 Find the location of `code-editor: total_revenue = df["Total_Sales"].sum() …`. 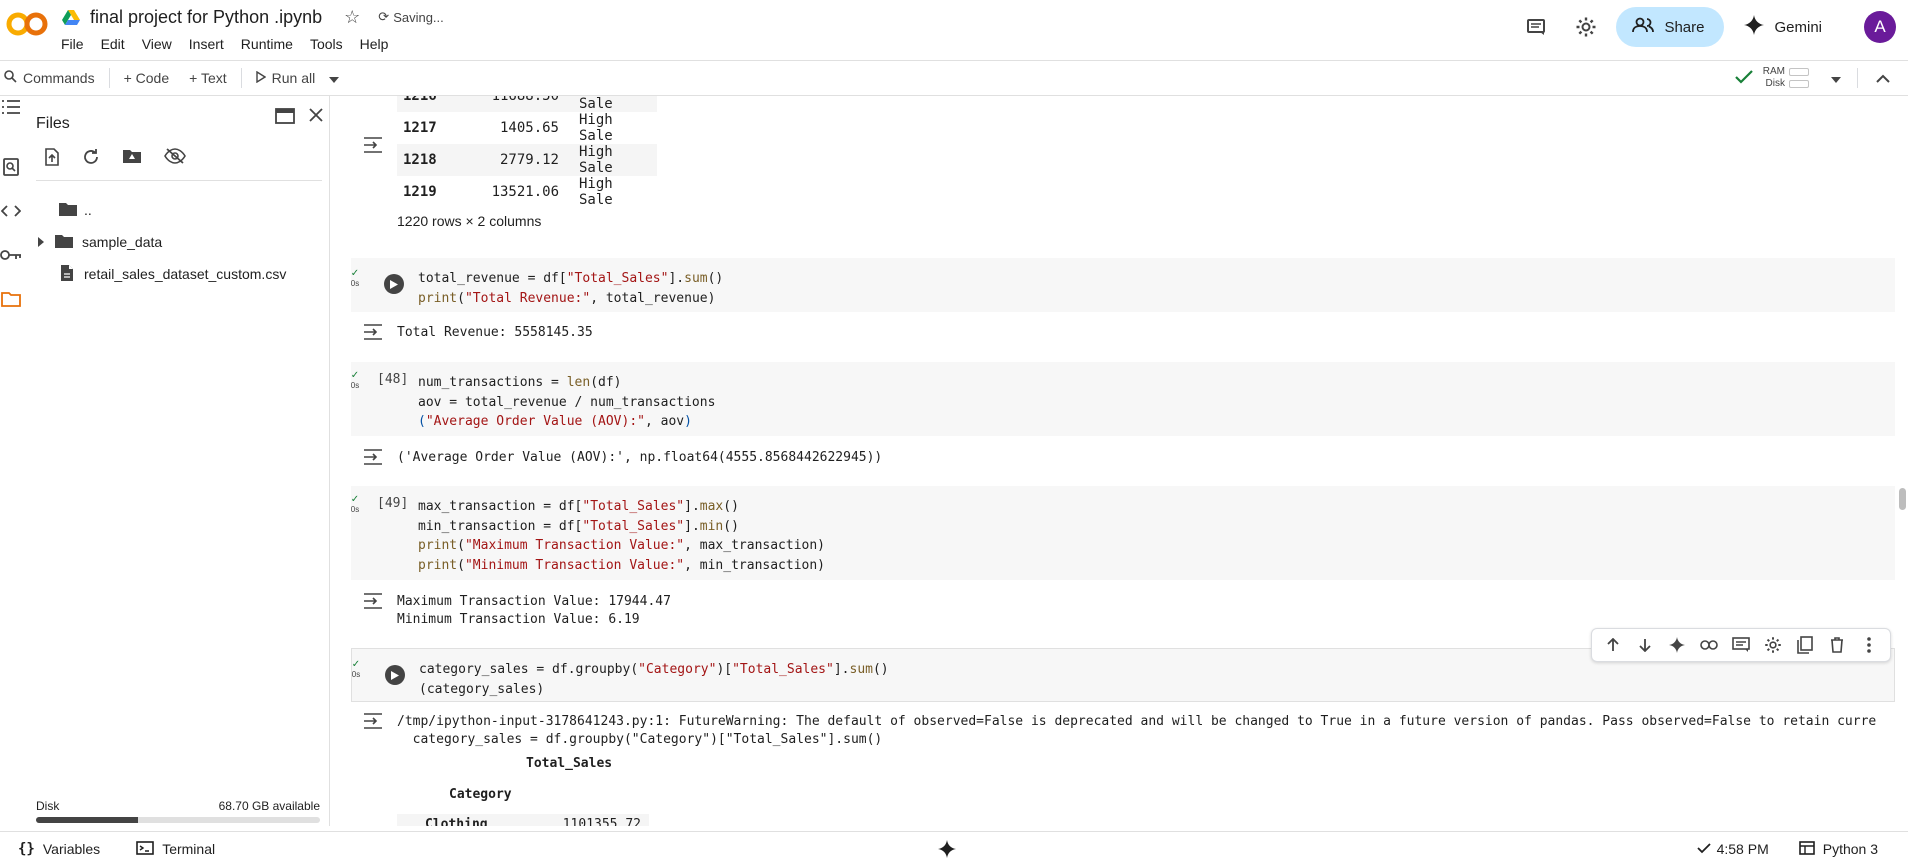

code-editor: total_revenue = df["Total_Sales"].sum() … is located at coordinates (570, 288).